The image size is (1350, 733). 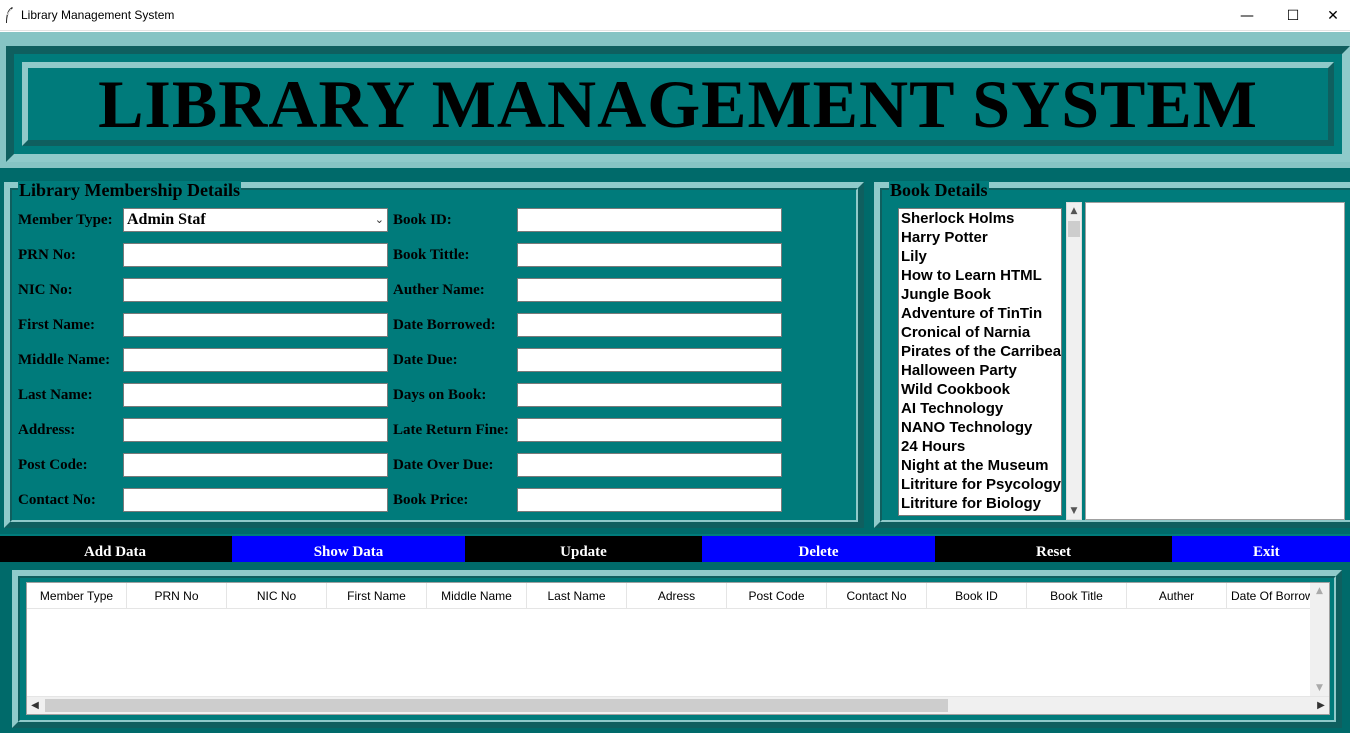 I want to click on post-code-label: Post Code:, so click(x=53, y=465).